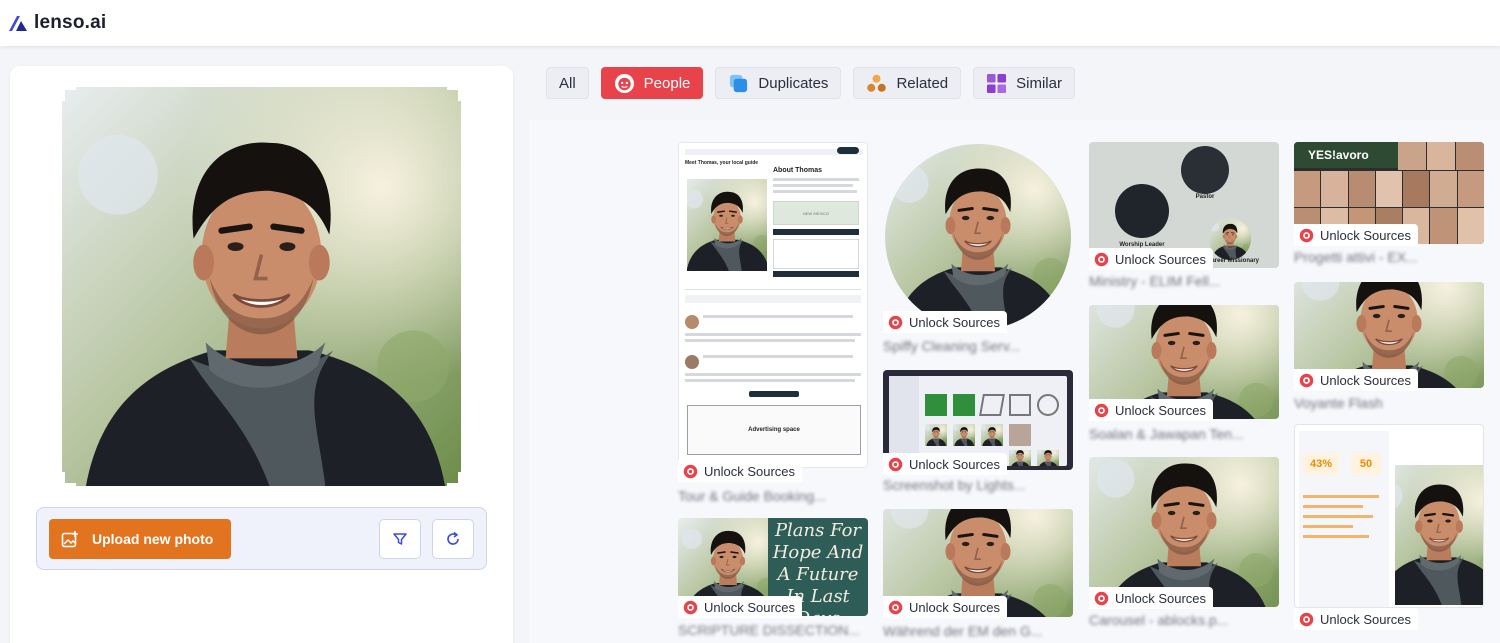  I want to click on refresh-button, so click(453, 539).